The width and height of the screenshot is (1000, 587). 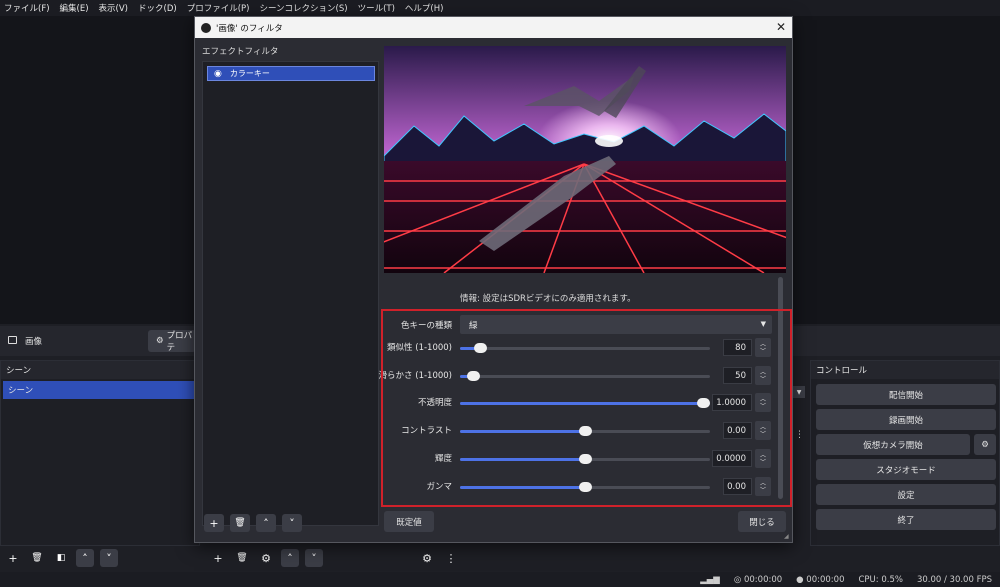 What do you see at coordinates (906, 519) in the screenshot?
I see `exit-button: 終了` at bounding box center [906, 519].